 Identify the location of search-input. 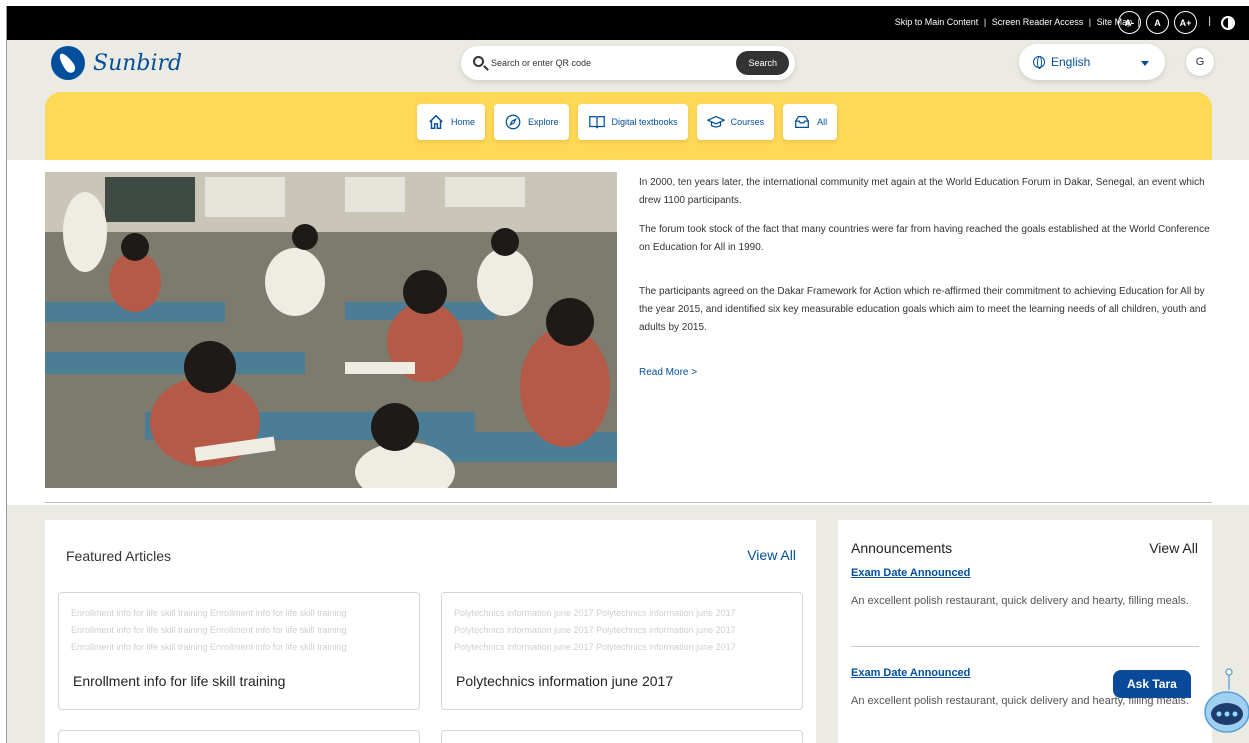
(611, 63).